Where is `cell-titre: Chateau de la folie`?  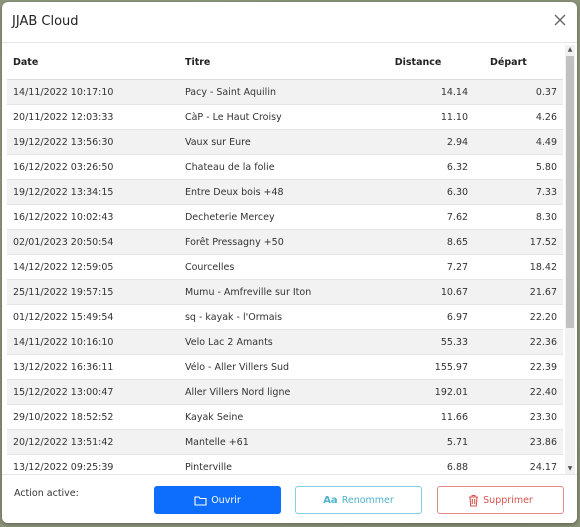
cell-titre: Chateau de la folie is located at coordinates (283, 167).